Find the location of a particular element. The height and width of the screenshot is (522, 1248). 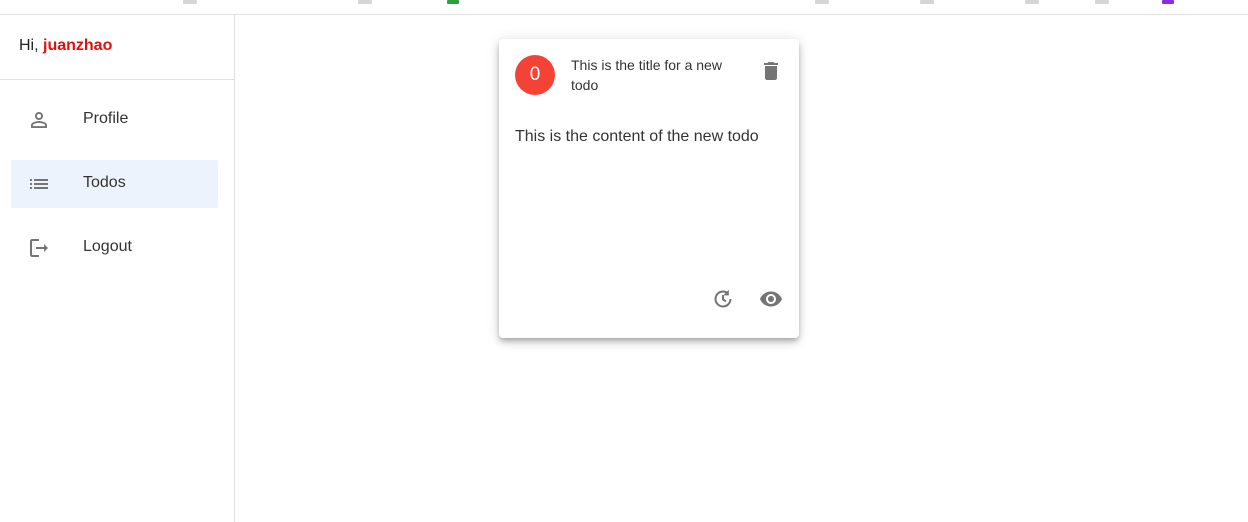

sidebar-item-todos: Todos is located at coordinates (114, 184).